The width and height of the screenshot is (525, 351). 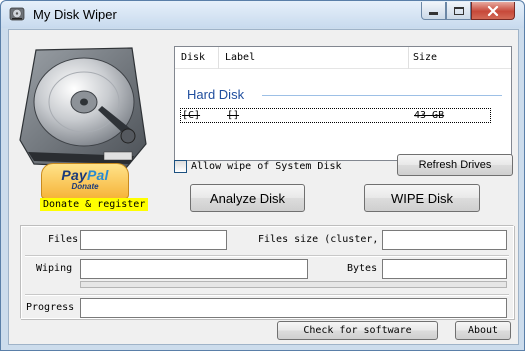 I want to click on files-size-field, so click(x=444, y=240).